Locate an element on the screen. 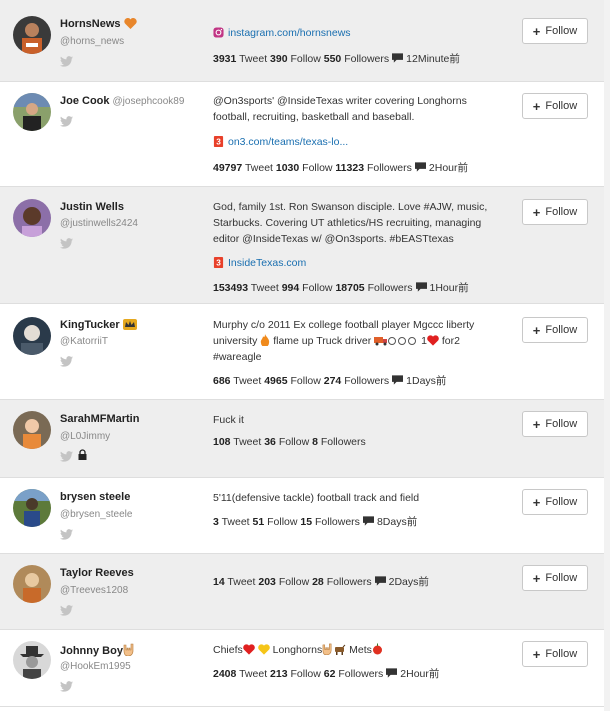 The image size is (610, 711). last-active-time: 1Days前 is located at coordinates (426, 381).